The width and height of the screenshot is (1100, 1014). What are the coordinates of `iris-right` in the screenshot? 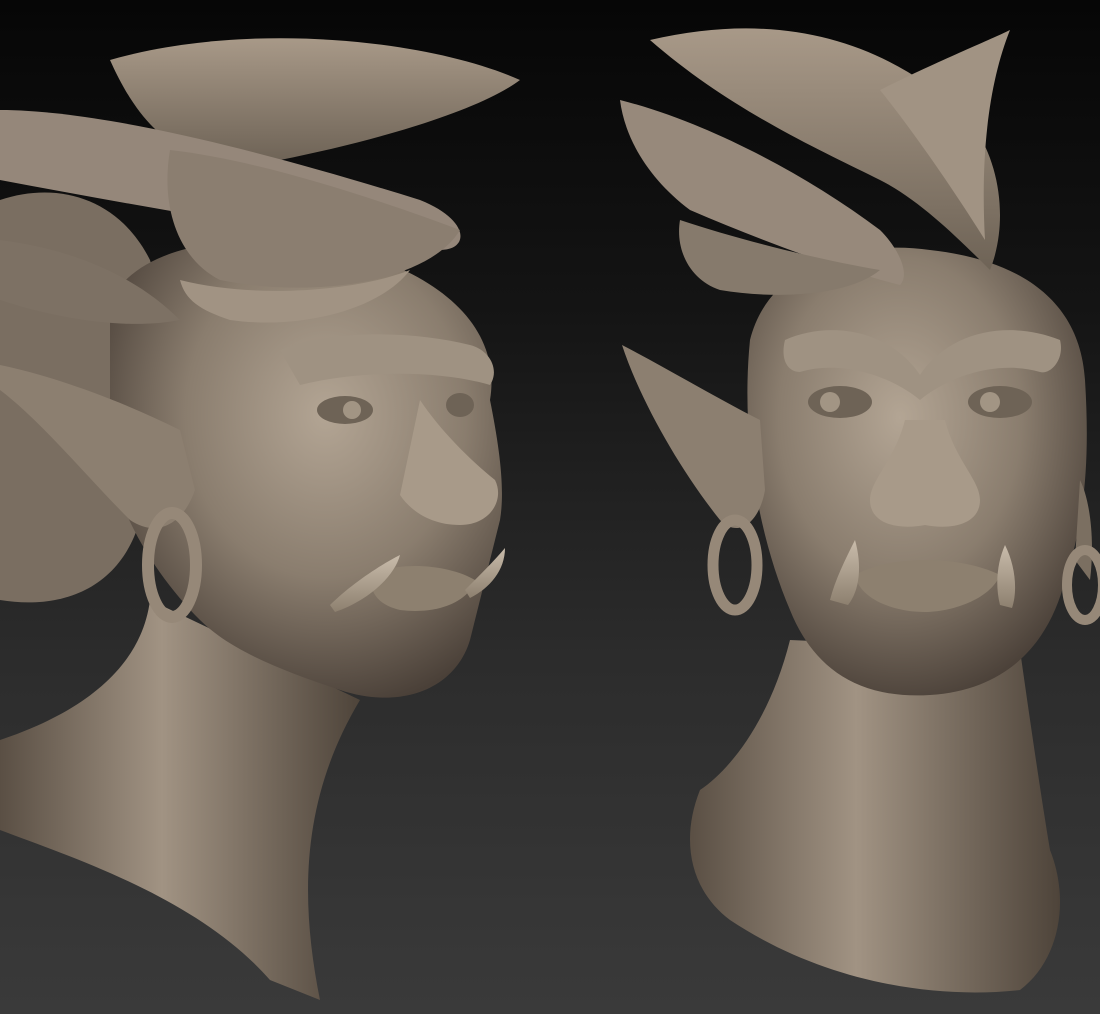 It's located at (990, 402).